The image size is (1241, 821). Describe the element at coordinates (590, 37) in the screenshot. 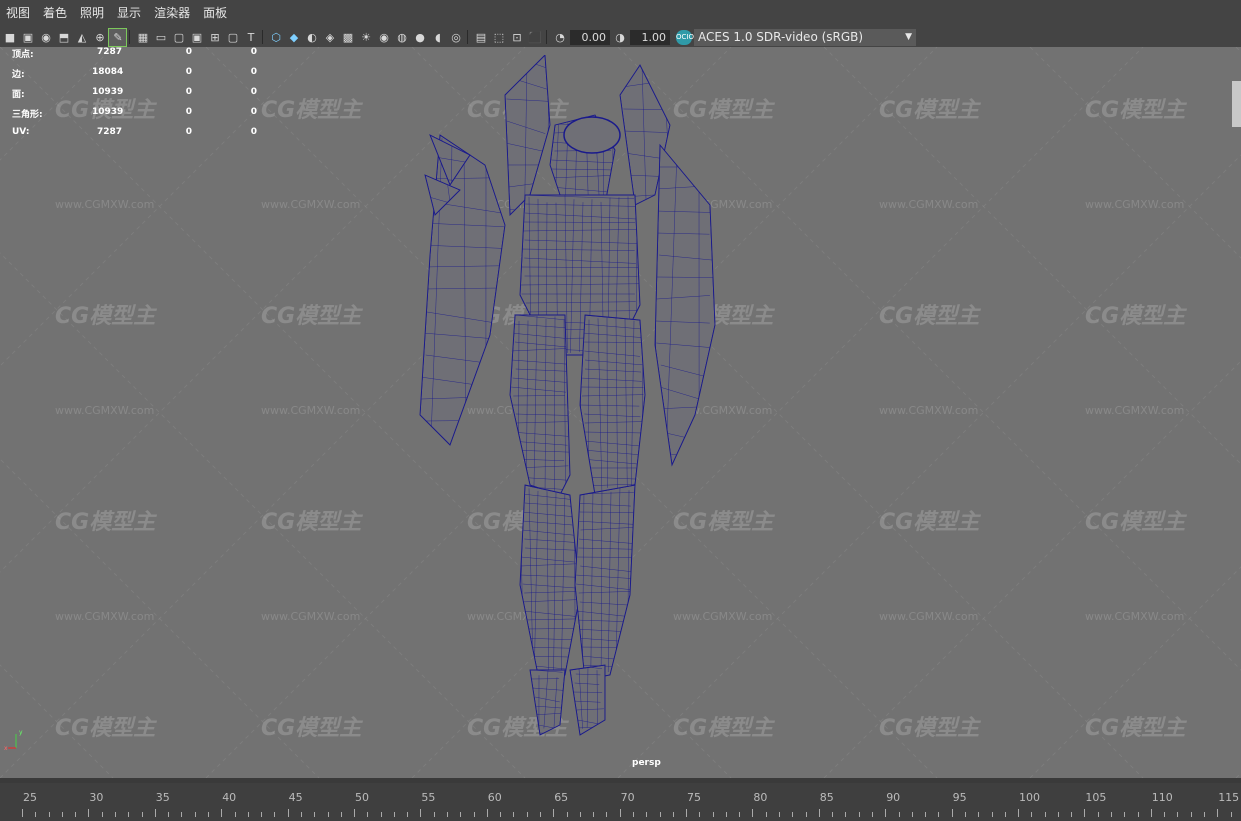

I see `exposure-field: 0.00` at that location.